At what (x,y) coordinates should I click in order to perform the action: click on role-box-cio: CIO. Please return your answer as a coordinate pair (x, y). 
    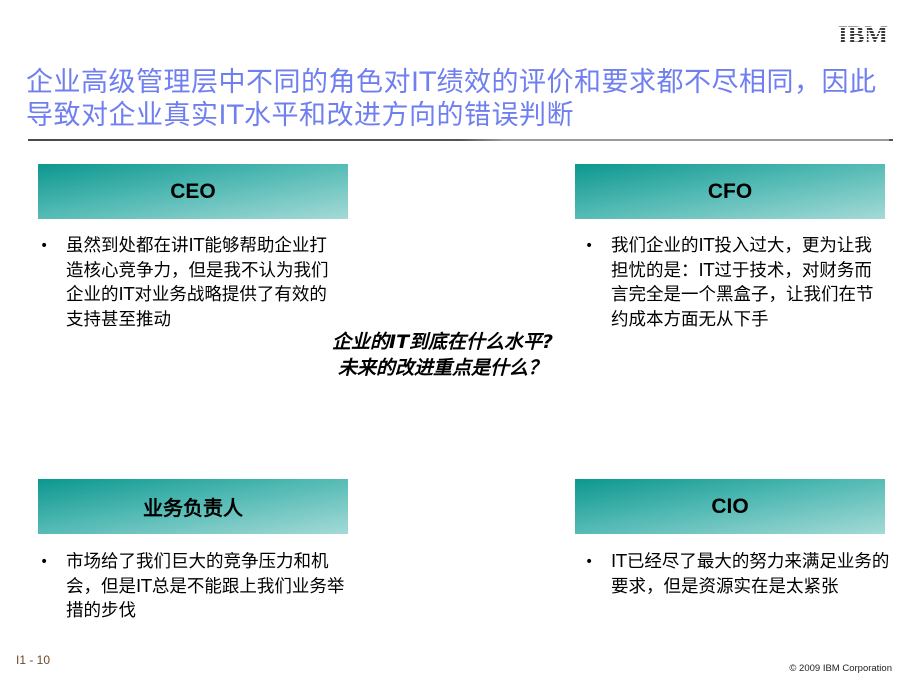
    Looking at the image, I should click on (730, 506).